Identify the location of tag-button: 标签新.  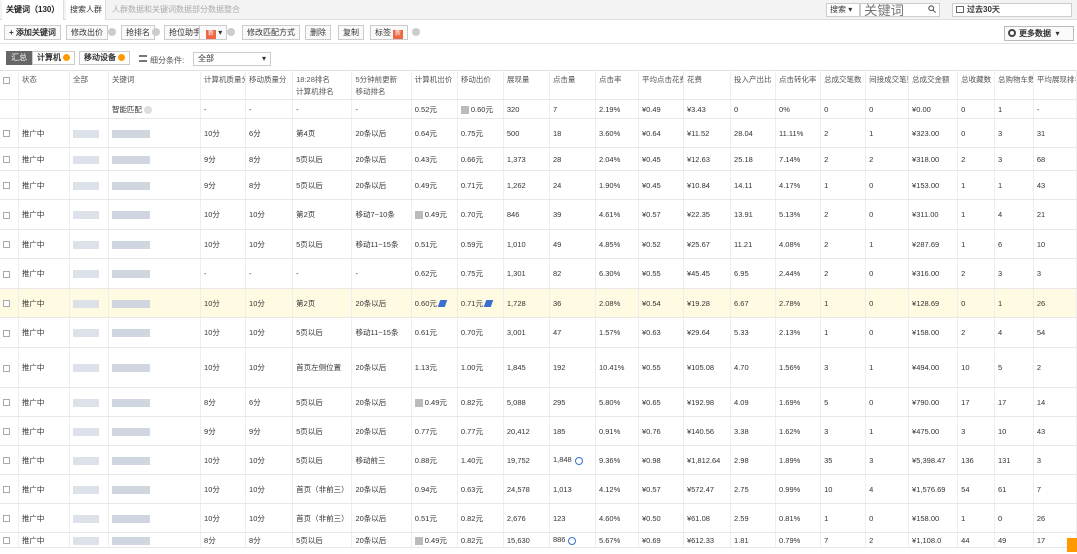
(389, 32).